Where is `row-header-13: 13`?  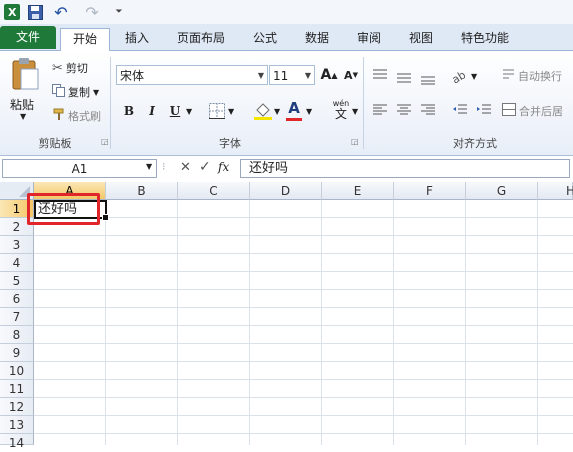
row-header-13: 13 is located at coordinates (17, 425).